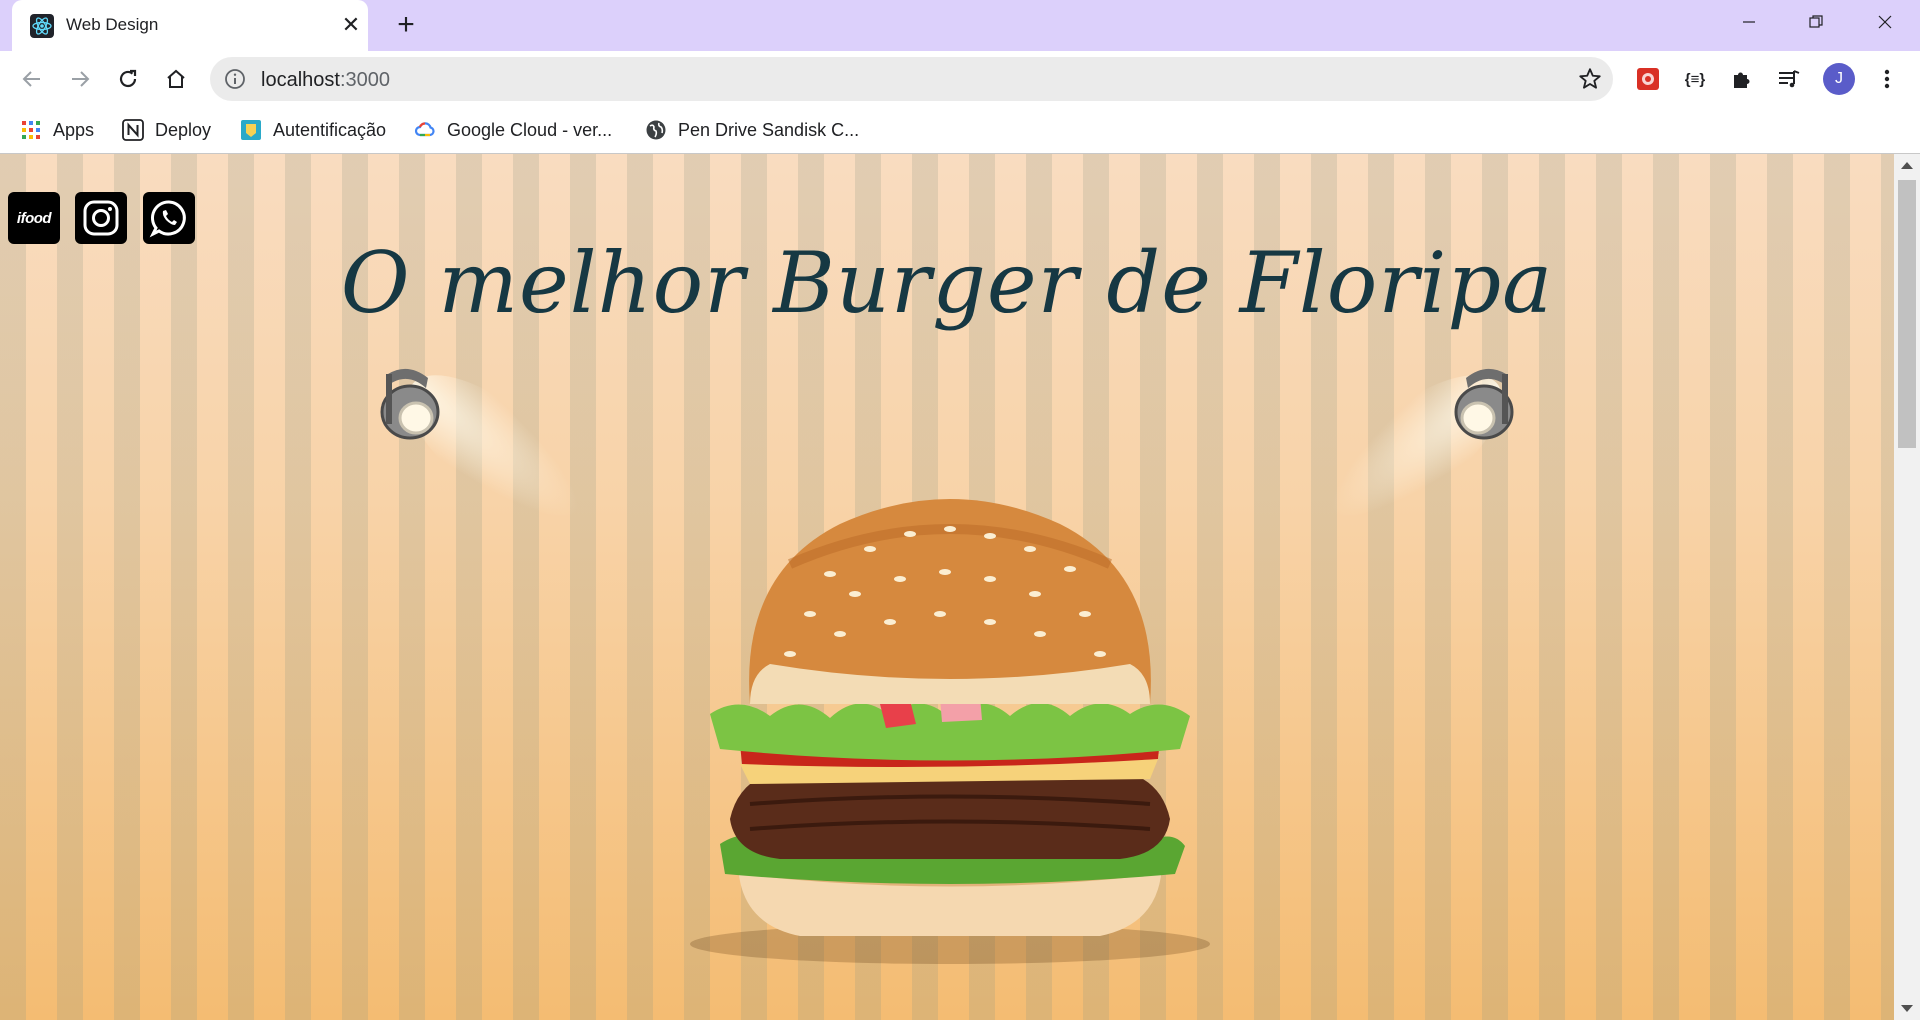 This screenshot has height=1020, width=1920. Describe the element at coordinates (1887, 79) in the screenshot. I see `menu-icon` at that location.